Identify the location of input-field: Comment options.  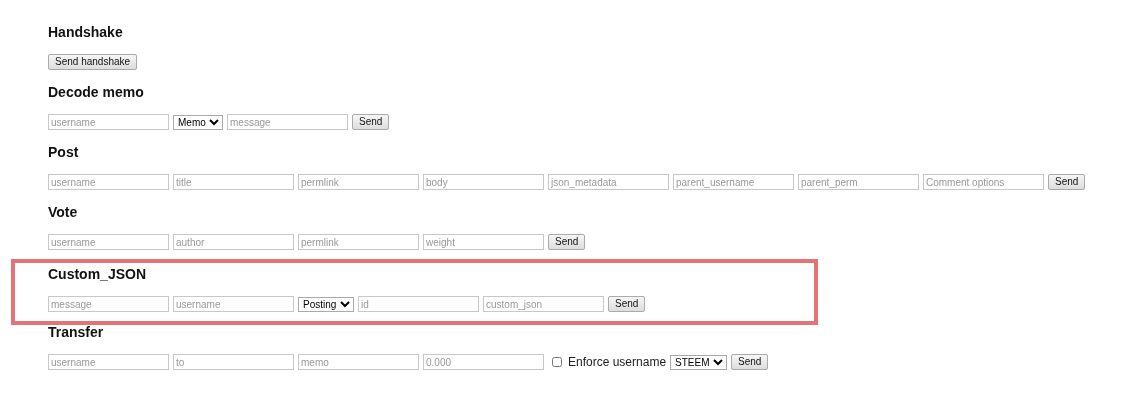
(983, 182).